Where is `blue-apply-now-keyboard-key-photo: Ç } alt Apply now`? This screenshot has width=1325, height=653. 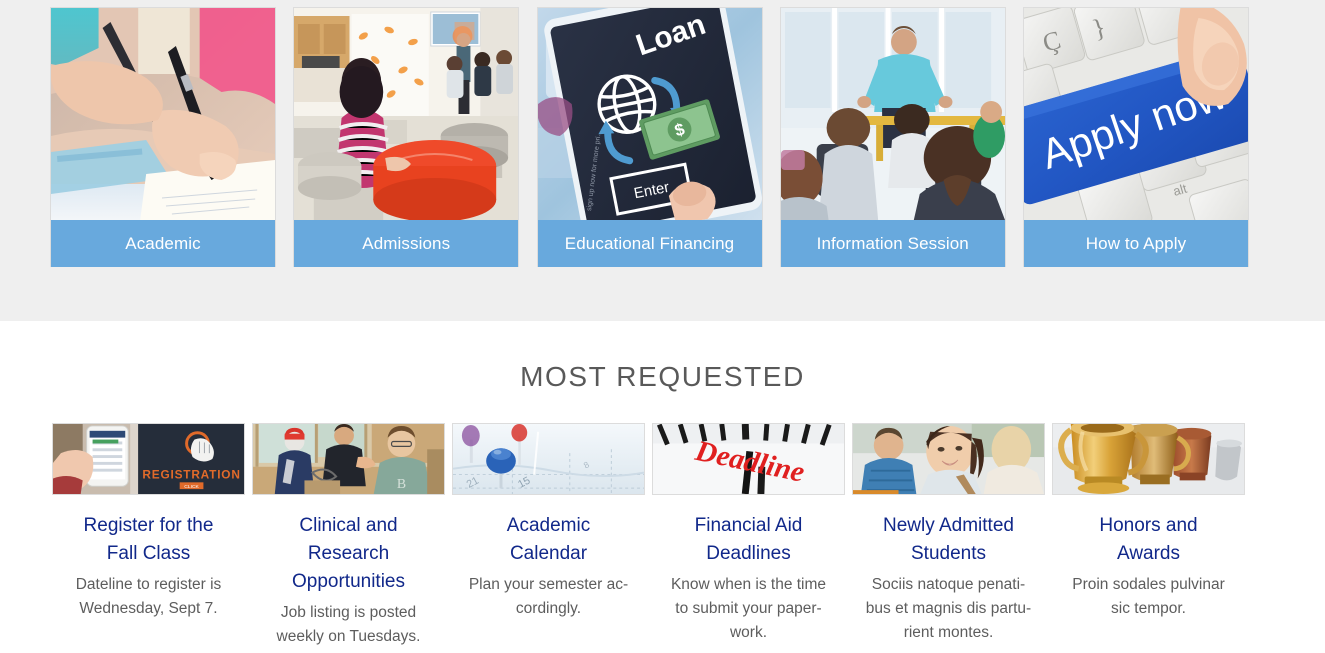
blue-apply-now-keyboard-key-photo: Ç } alt Apply now is located at coordinates (1136, 114).